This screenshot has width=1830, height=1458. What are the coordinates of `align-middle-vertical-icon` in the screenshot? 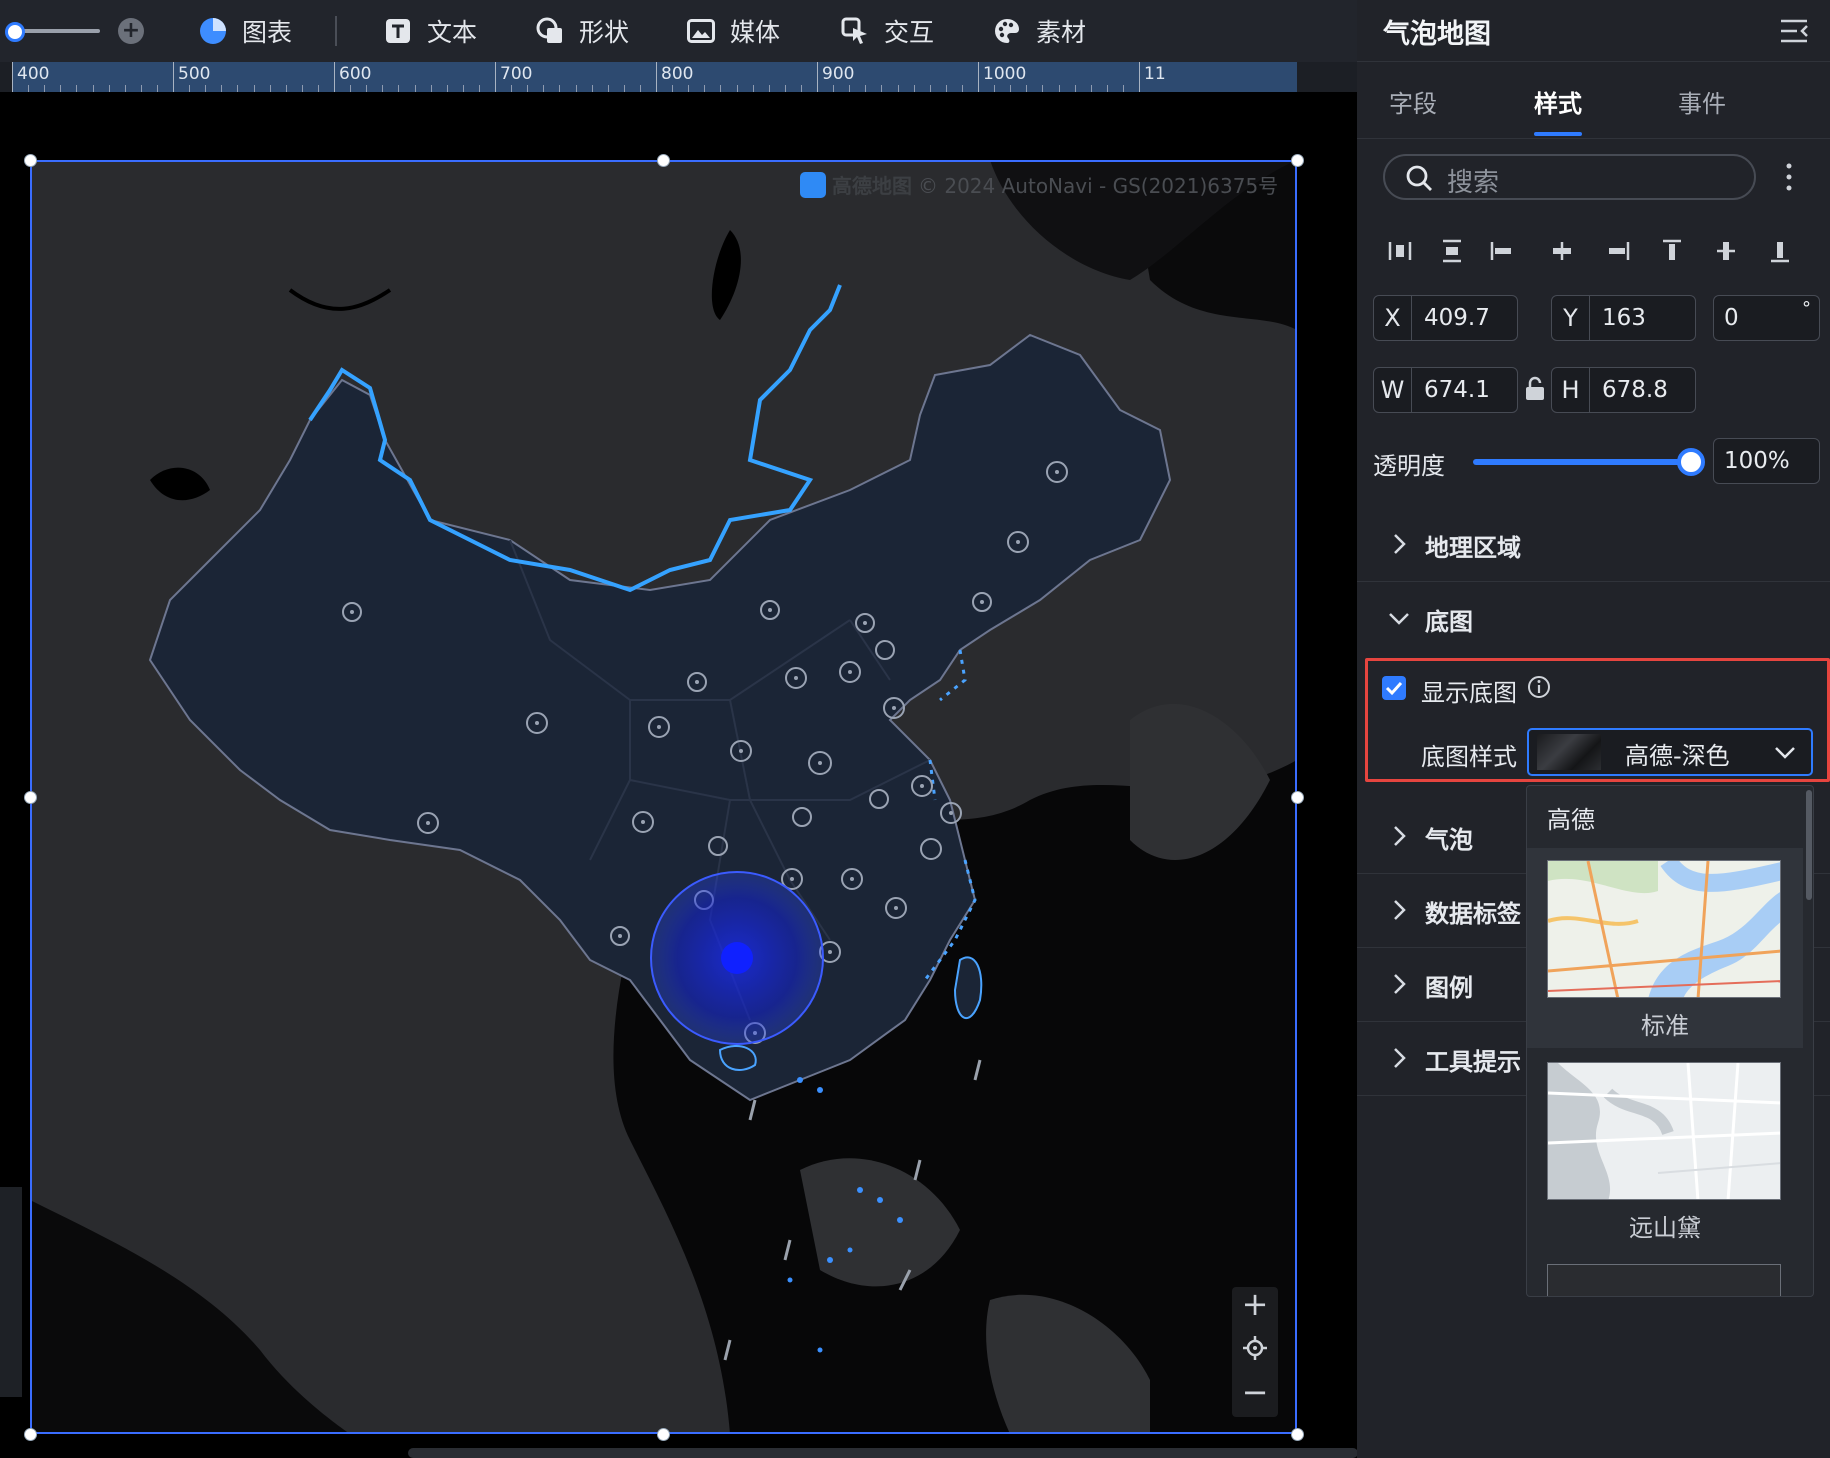 It's located at (1726, 251).